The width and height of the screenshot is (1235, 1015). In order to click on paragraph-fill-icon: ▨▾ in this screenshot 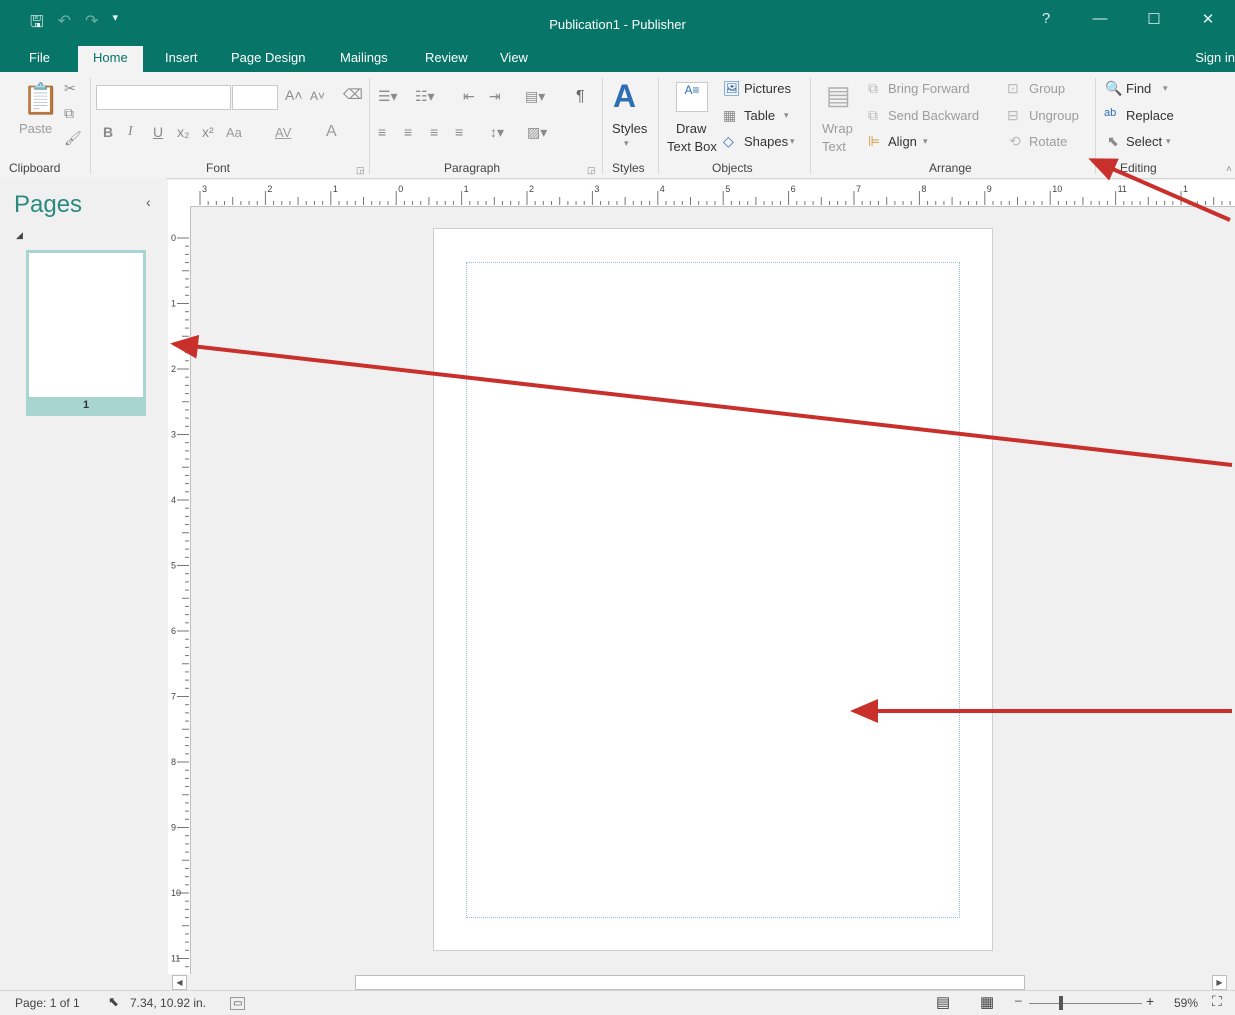, I will do `click(537, 132)`.